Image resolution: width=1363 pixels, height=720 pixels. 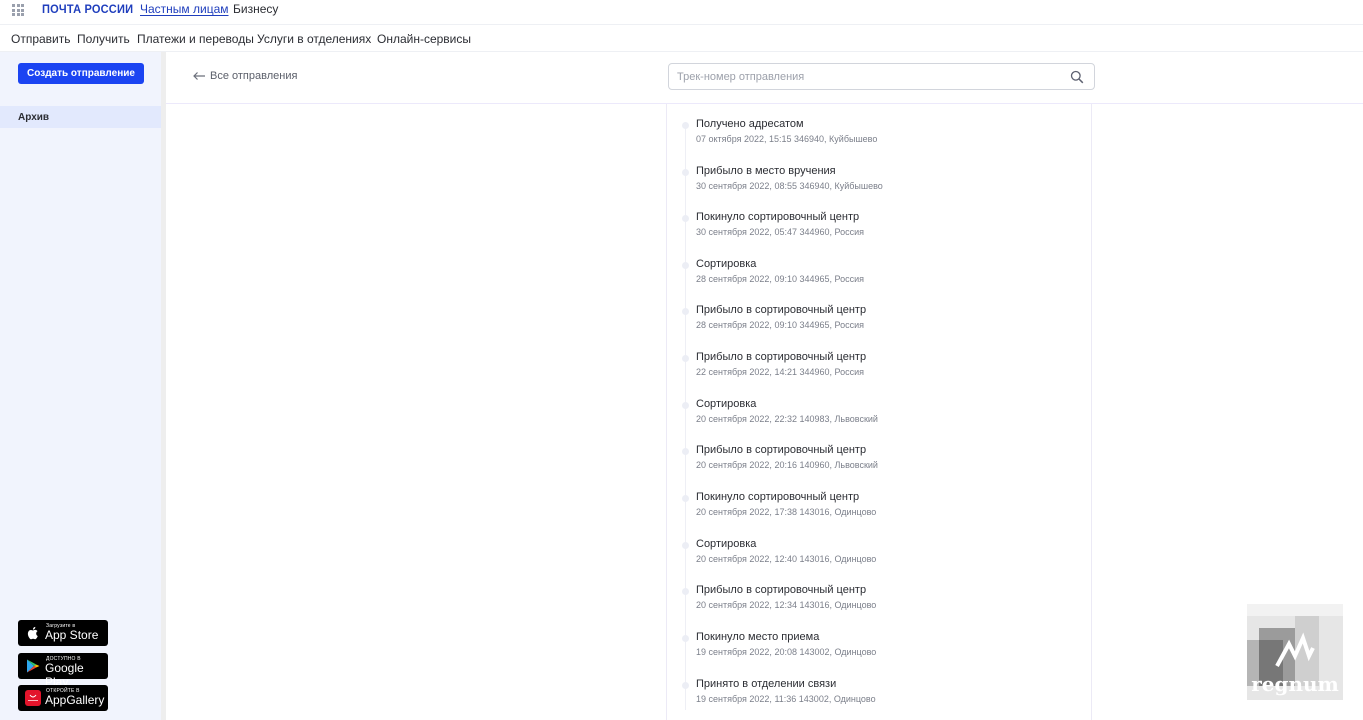 What do you see at coordinates (72, 635) in the screenshot?
I see `app-store-label: App Store` at bounding box center [72, 635].